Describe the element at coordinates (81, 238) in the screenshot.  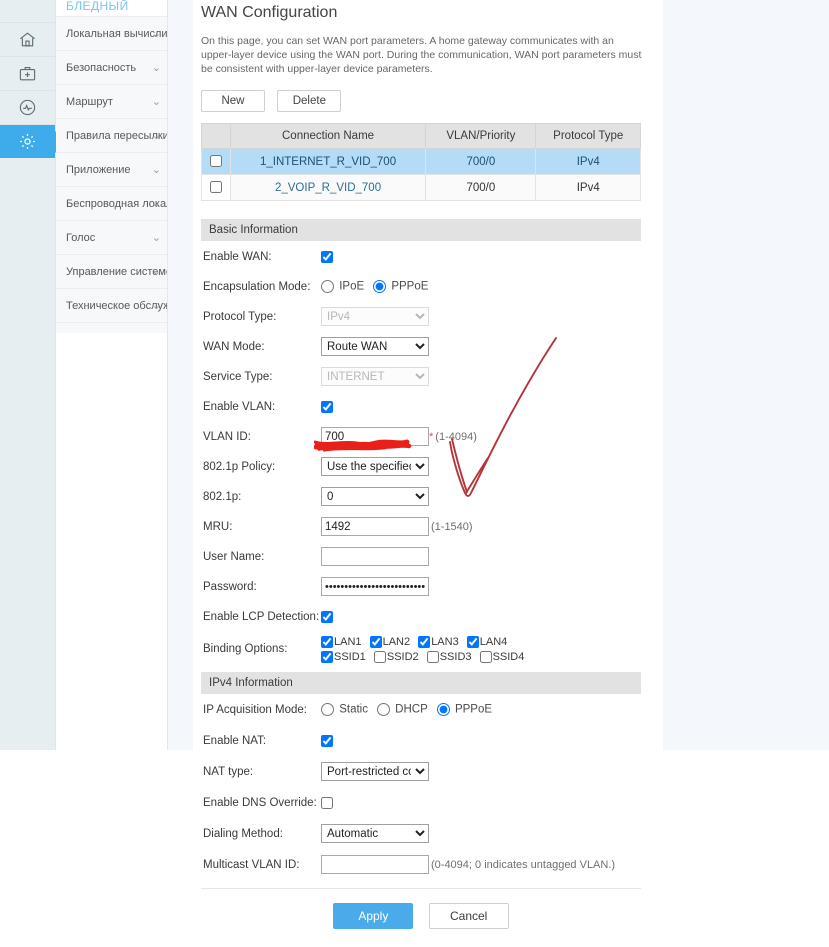
I see `sidebar-item-label: Голос` at that location.